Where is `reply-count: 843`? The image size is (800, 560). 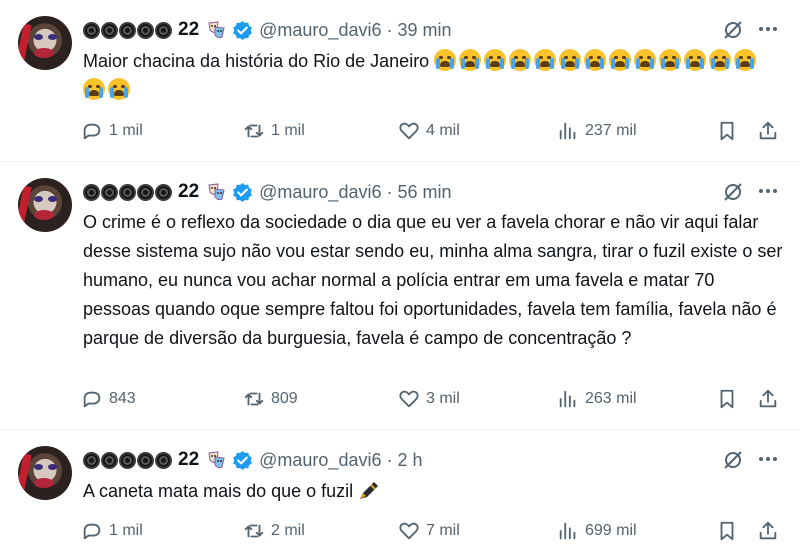 reply-count: 843 is located at coordinates (122, 398).